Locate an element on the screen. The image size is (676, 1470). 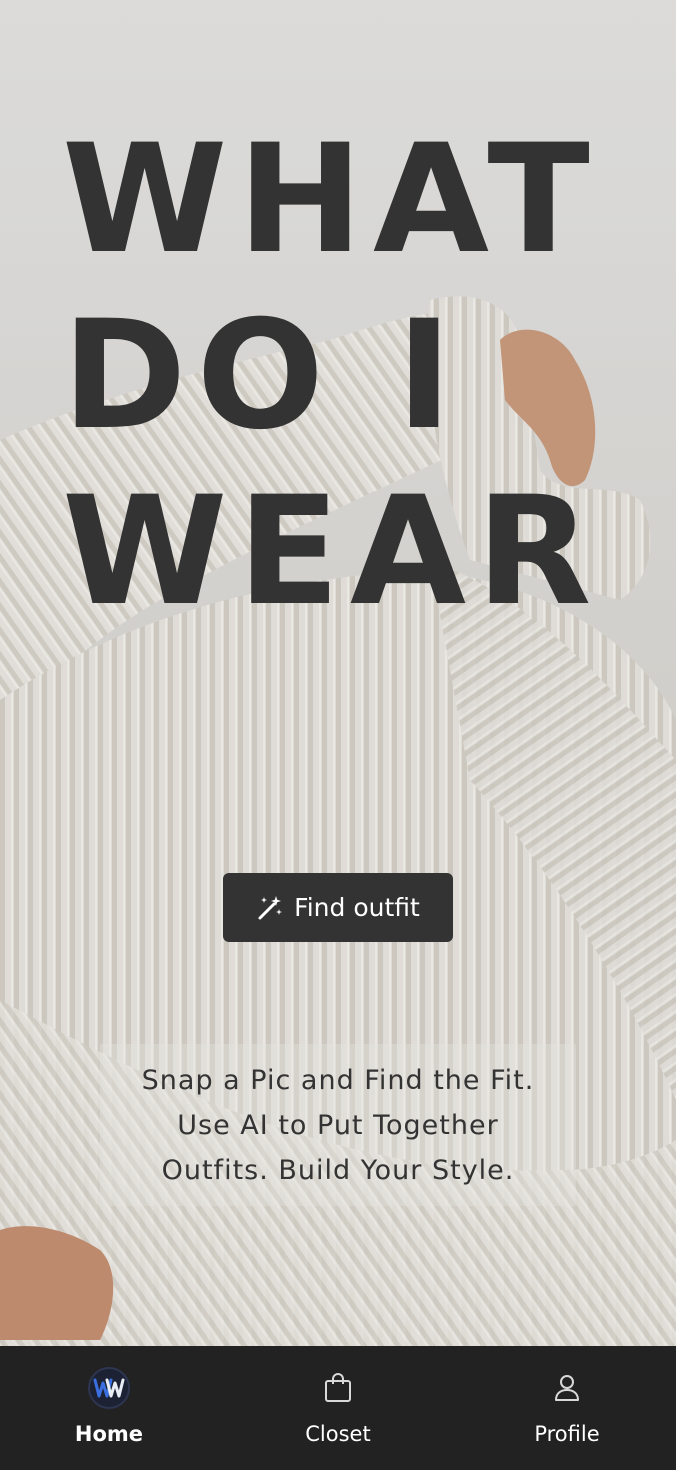
nav-item-home: Home is located at coordinates (109, 1408).